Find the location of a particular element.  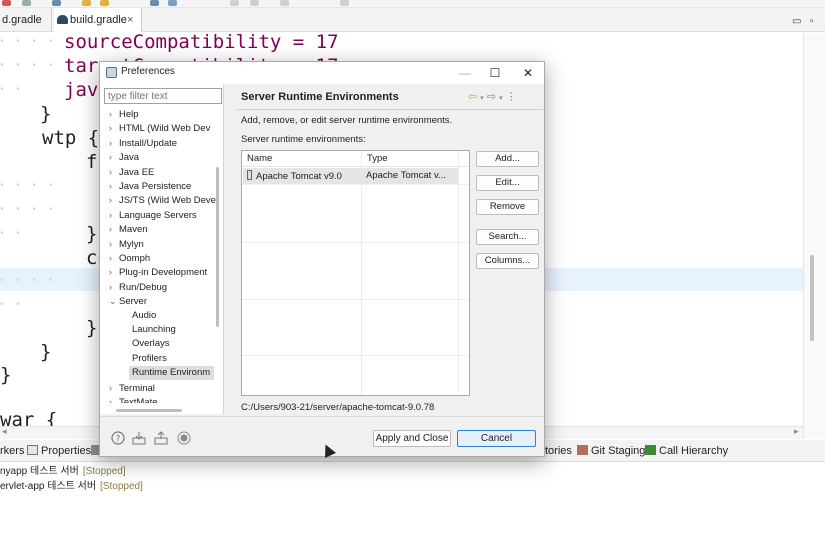

tree-item: › Help is located at coordinates (124, 114).